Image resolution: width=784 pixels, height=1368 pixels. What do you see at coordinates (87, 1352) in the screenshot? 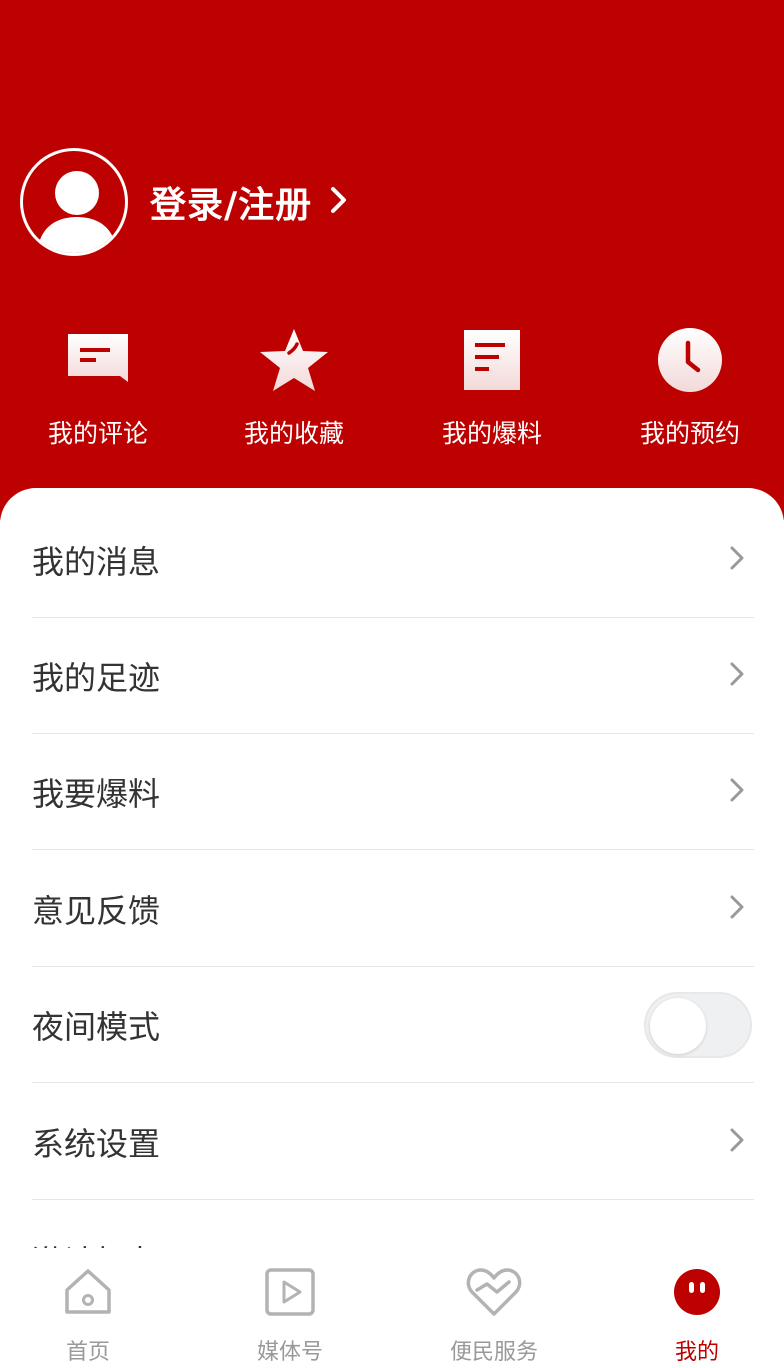
I see `tab-label: 首页` at bounding box center [87, 1352].